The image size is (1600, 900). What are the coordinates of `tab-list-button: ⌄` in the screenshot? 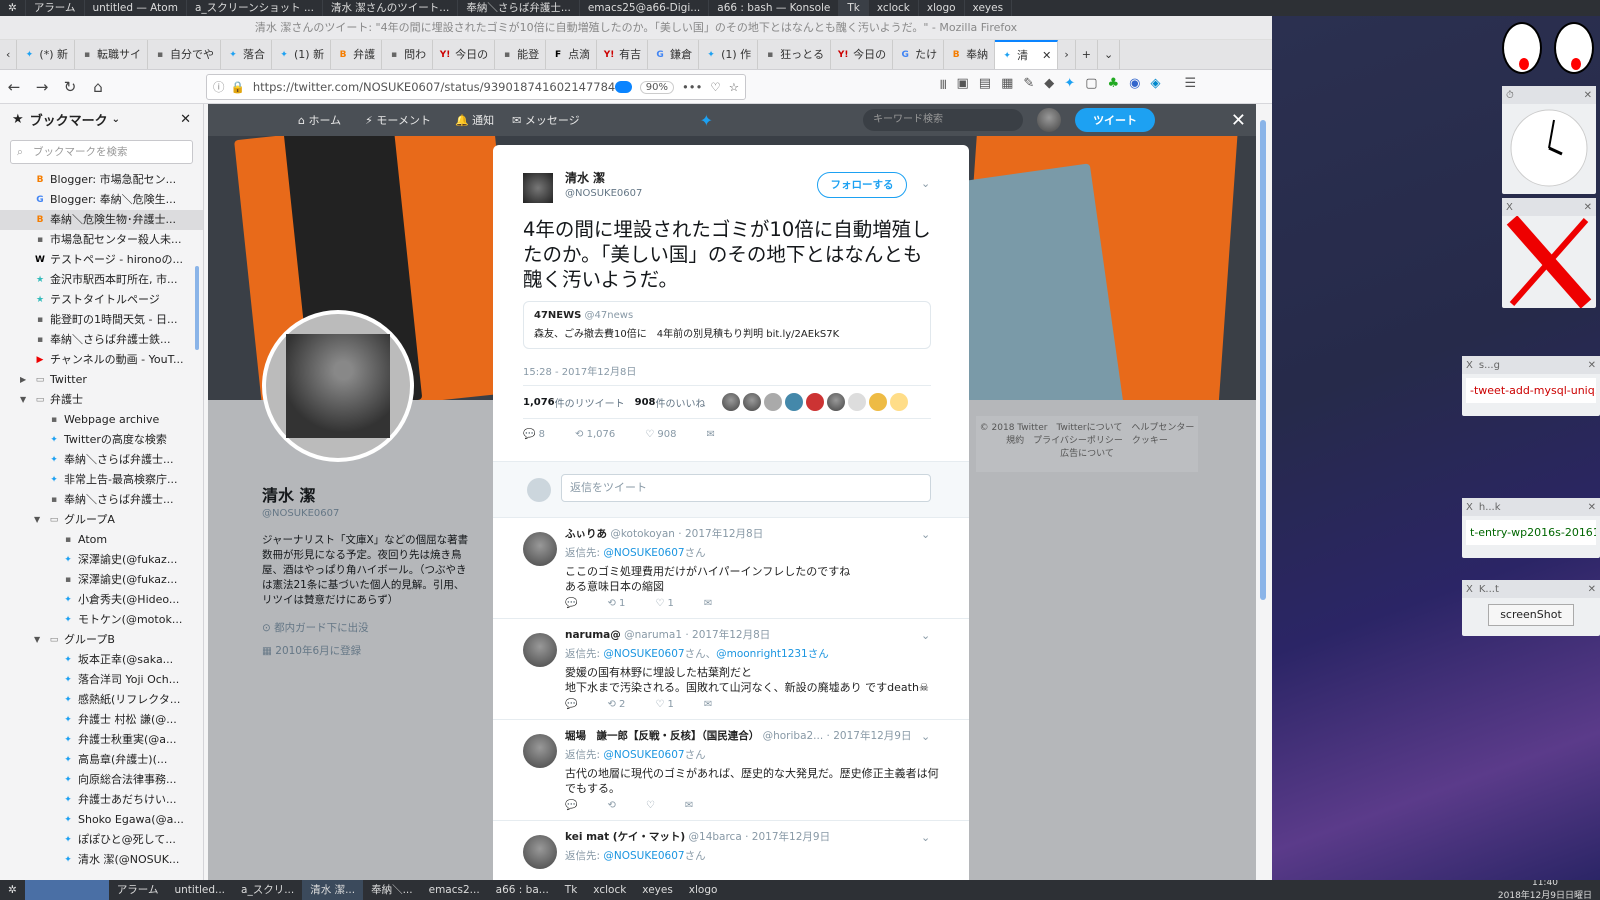 It's located at (1109, 54).